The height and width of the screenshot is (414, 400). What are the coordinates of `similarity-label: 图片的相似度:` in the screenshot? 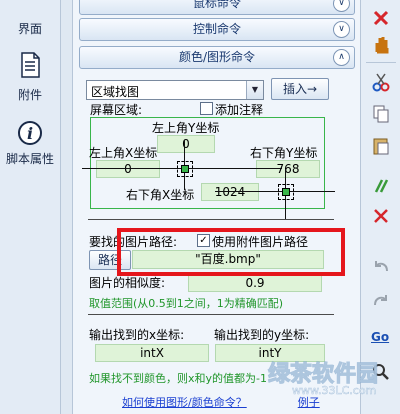 It's located at (127, 283).